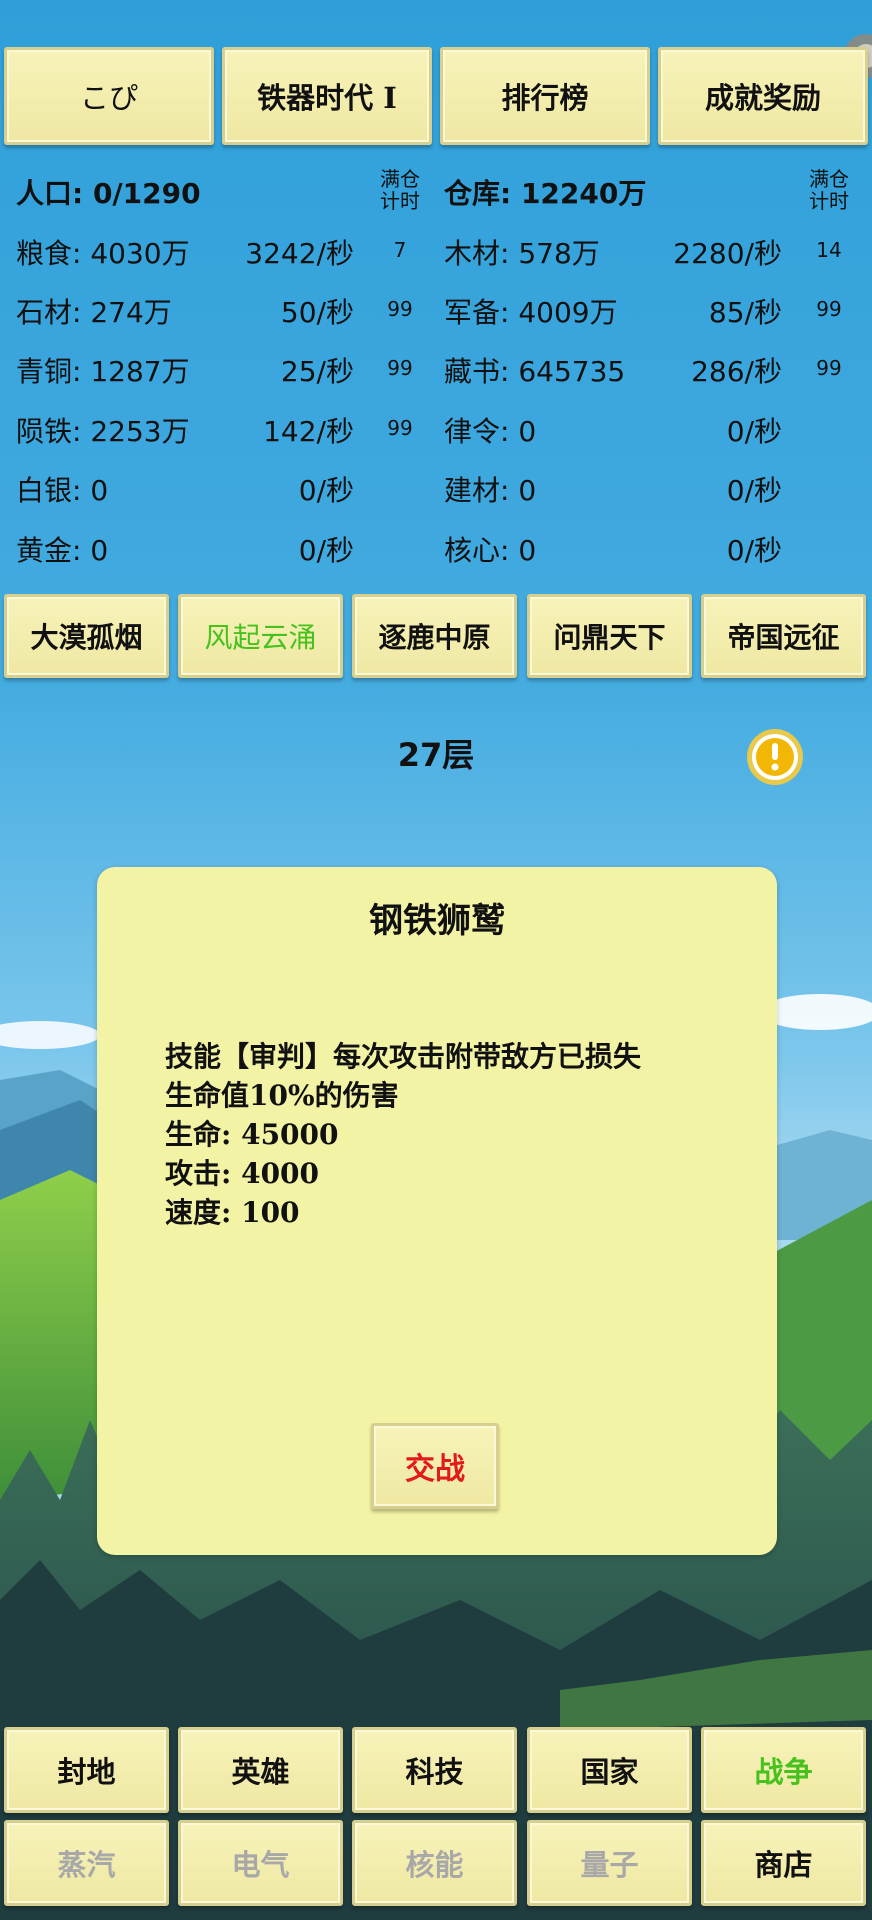  What do you see at coordinates (62, 550) in the screenshot?
I see `resource-gold: 黄金: 0` at bounding box center [62, 550].